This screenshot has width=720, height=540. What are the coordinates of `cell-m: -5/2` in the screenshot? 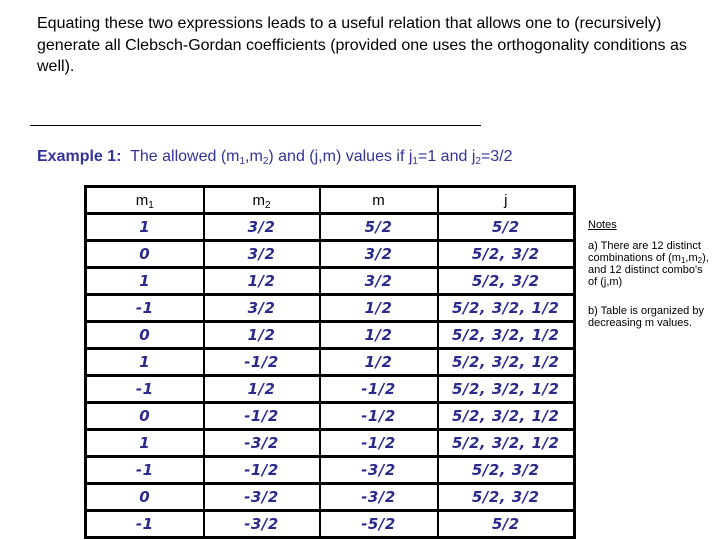 It's located at (378, 524).